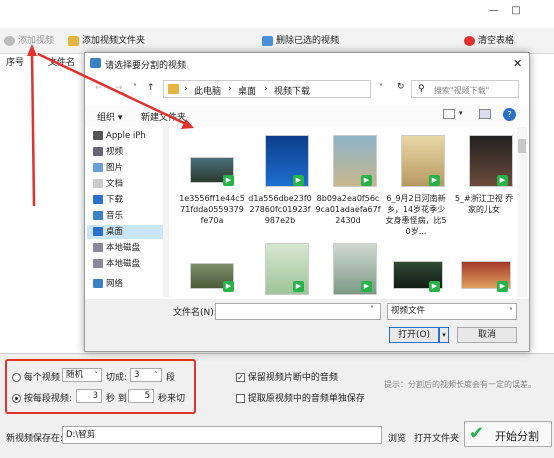 The width and height of the screenshot is (554, 458). I want to click on scroll-thumb, so click(522, 146).